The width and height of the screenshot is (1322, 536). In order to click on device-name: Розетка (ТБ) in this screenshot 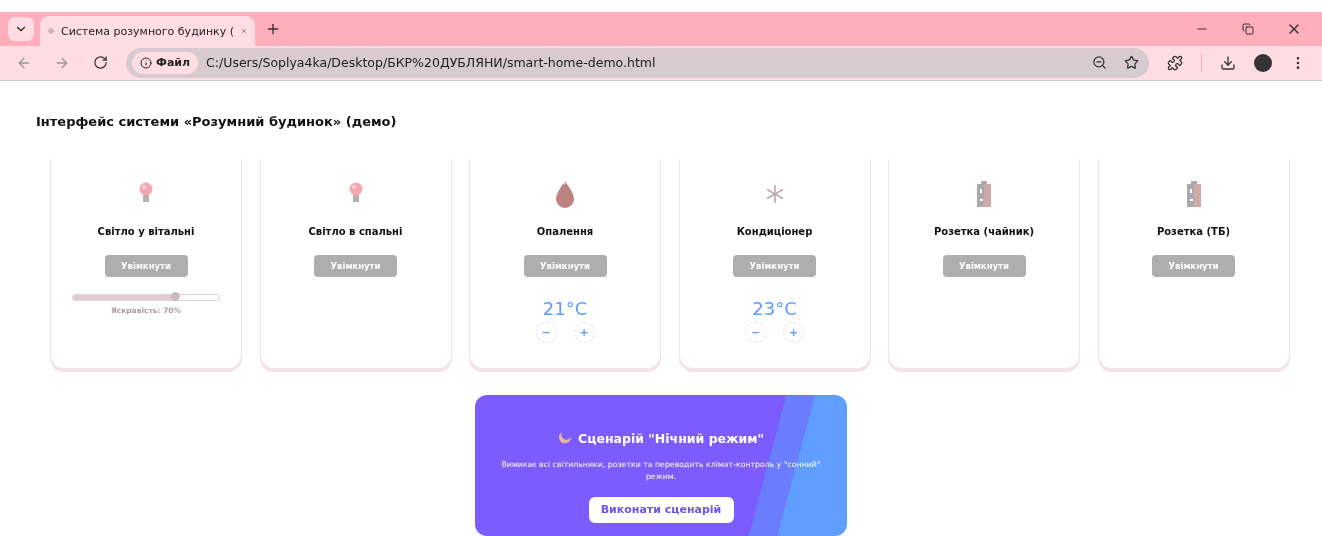, I will do `click(1193, 231)`.